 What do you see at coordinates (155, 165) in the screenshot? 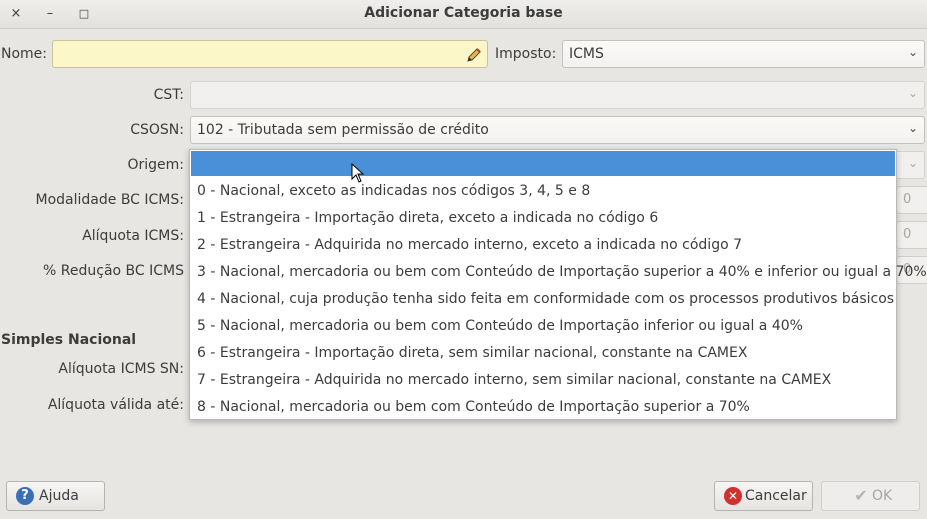
I see `origem-label: Origem:` at bounding box center [155, 165].